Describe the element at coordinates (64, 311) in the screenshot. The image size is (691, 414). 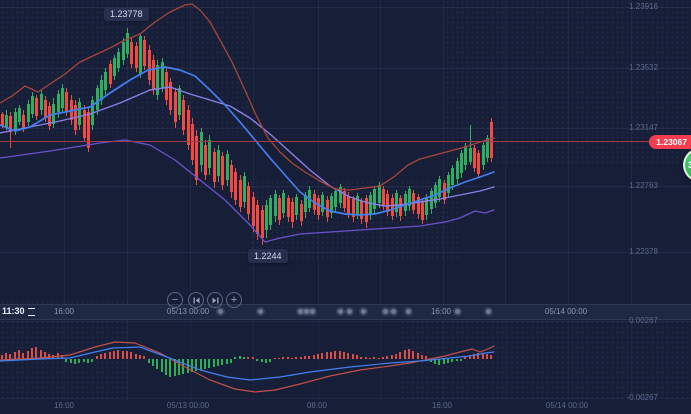
I see `timebar-time-label: 16:00` at that location.